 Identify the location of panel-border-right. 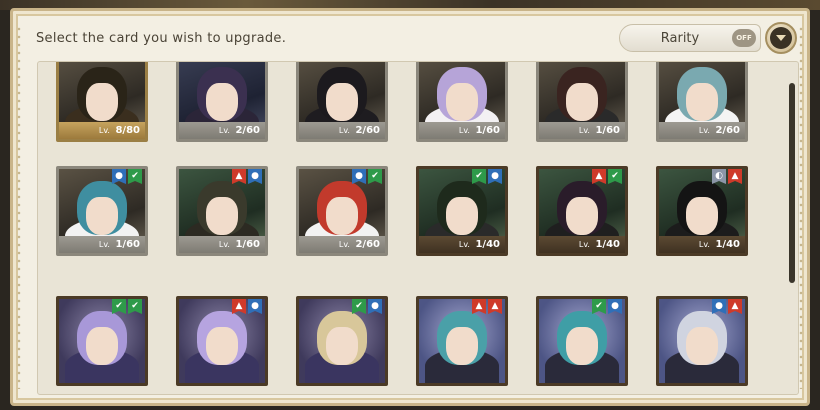
(801, 207).